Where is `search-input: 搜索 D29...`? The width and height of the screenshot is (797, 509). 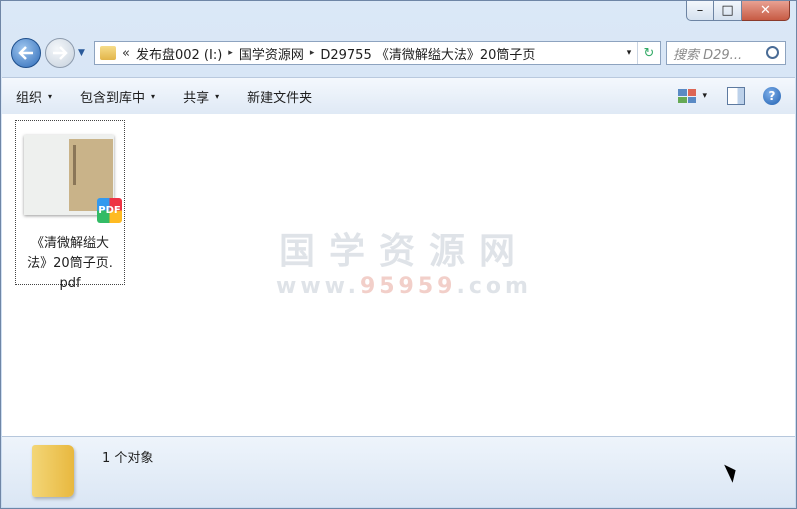 search-input: 搜索 D29... is located at coordinates (726, 53).